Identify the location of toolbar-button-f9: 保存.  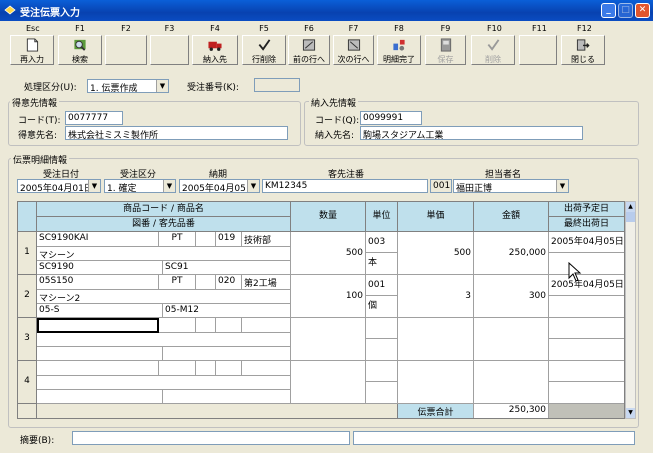
(445, 50).